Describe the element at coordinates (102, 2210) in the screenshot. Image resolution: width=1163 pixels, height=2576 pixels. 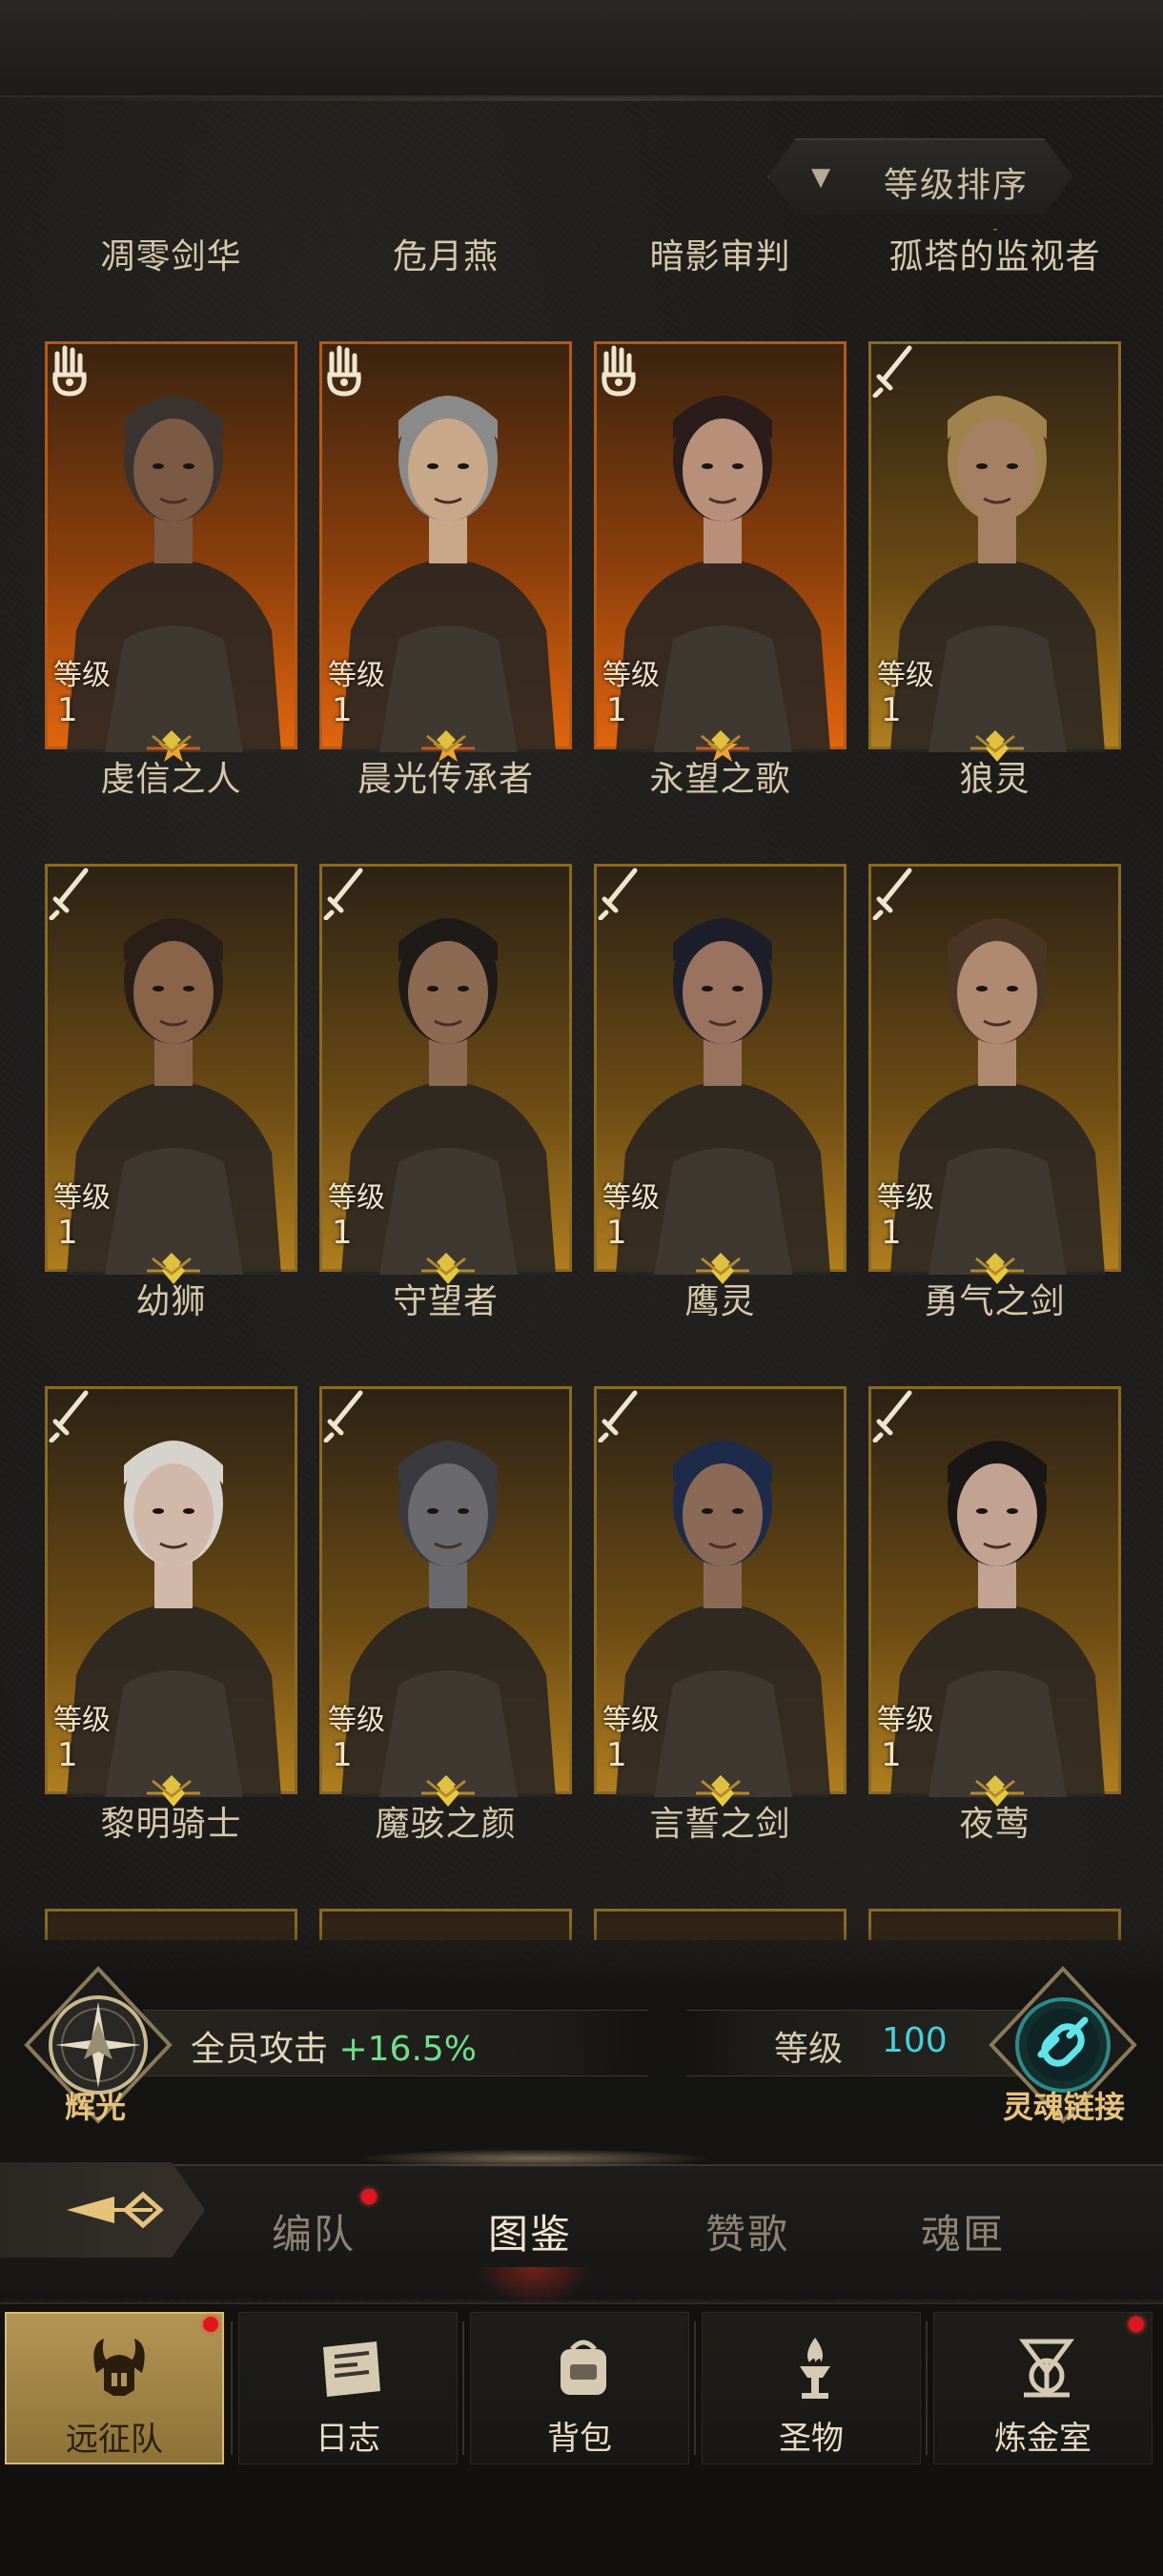
I see `back-button` at that location.